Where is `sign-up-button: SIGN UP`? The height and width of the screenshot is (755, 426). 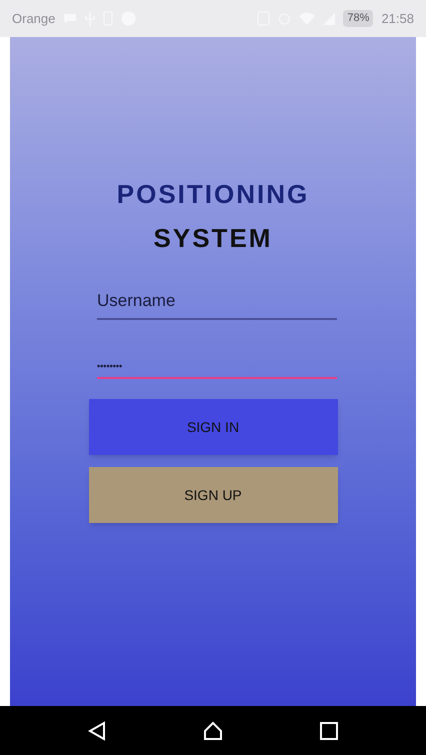
sign-up-button: SIGN UP is located at coordinates (213, 495).